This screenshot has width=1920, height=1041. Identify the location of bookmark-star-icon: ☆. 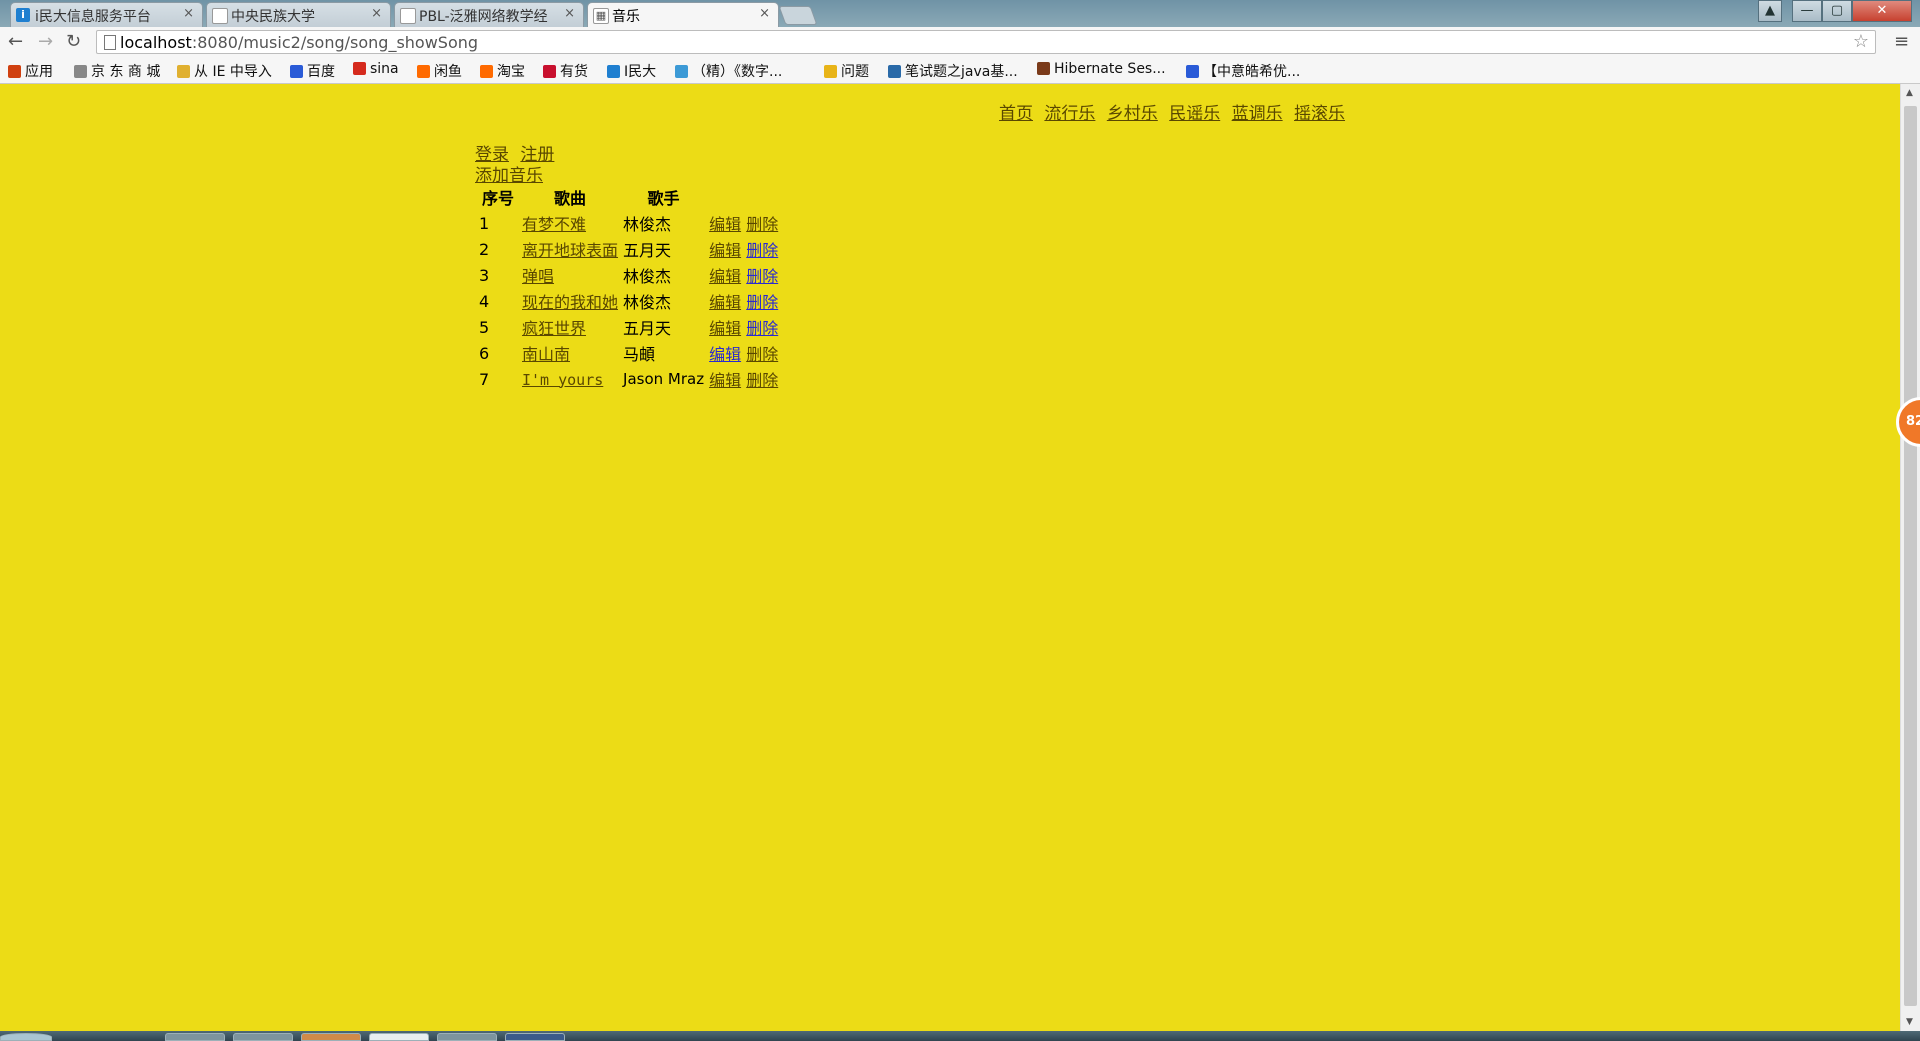
(1861, 41).